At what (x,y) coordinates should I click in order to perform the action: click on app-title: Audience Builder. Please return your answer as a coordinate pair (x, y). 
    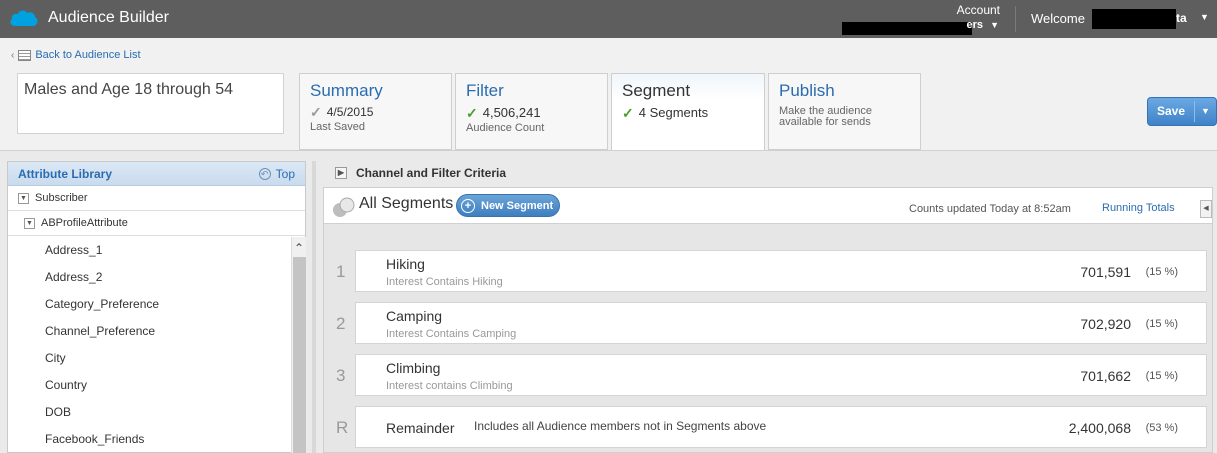
    Looking at the image, I should click on (108, 17).